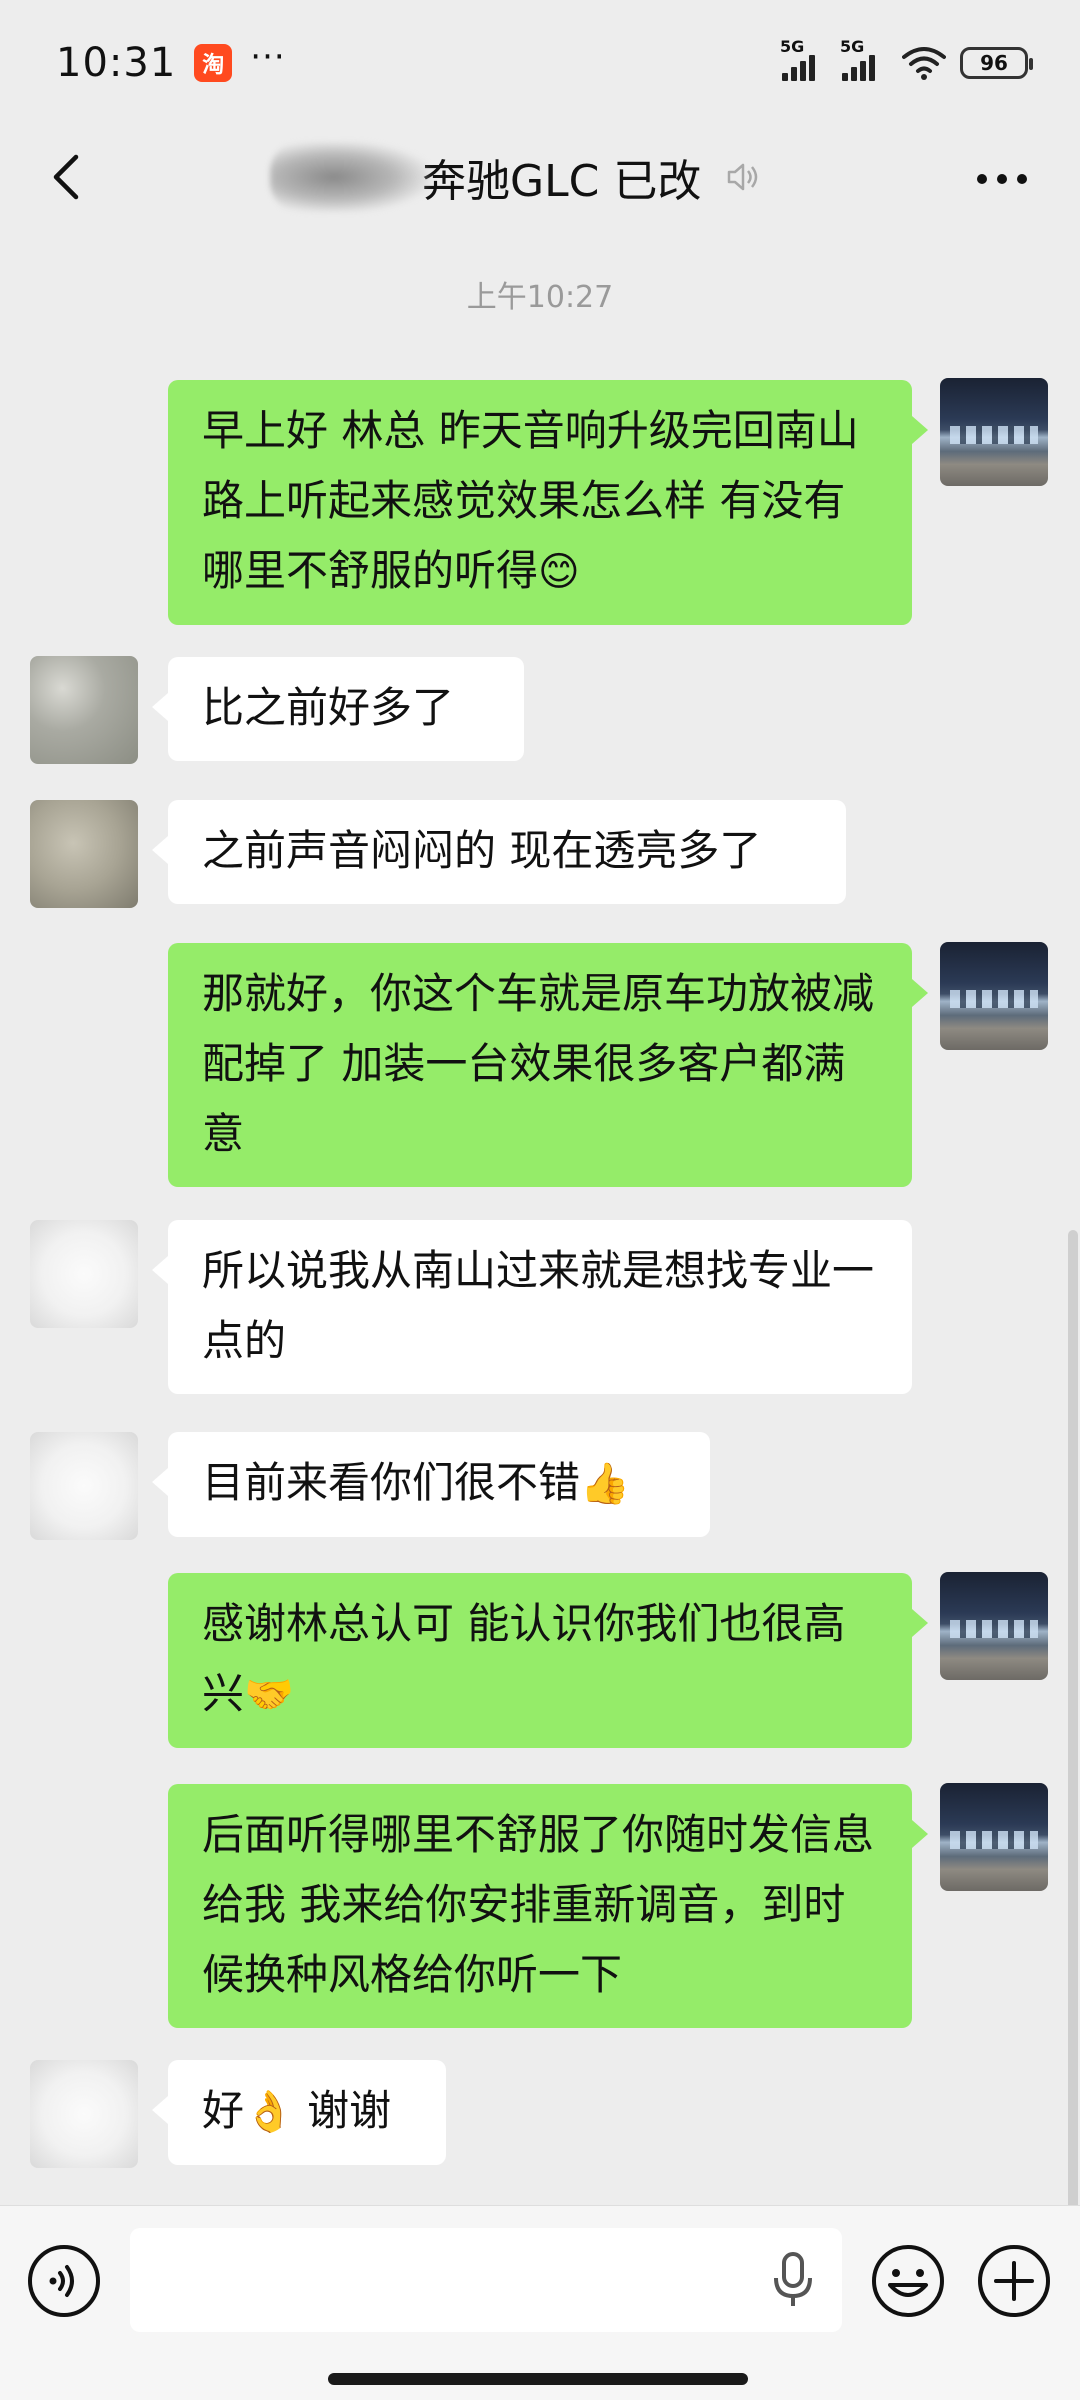 This screenshot has width=1080, height=2400. What do you see at coordinates (996, 62) in the screenshot?
I see `battery-icon: 96` at bounding box center [996, 62].